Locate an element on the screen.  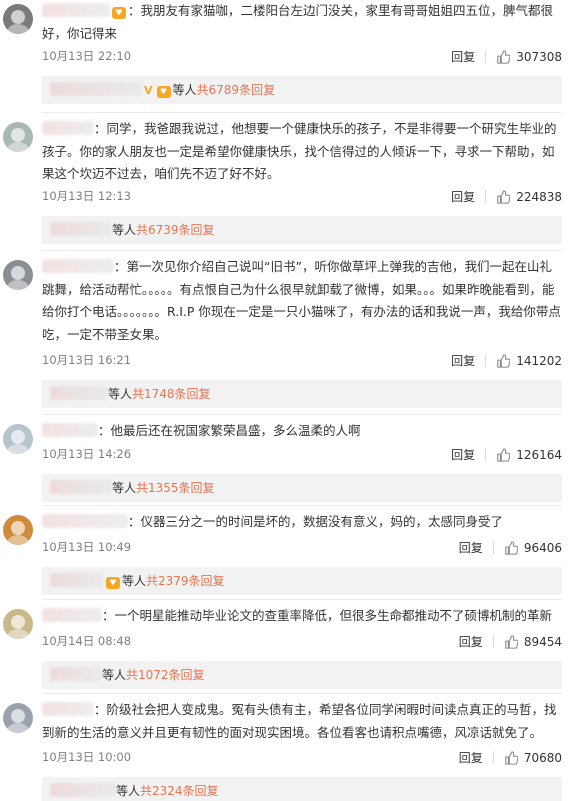
comment-time: 10月13日 10:00 is located at coordinates (87, 757).